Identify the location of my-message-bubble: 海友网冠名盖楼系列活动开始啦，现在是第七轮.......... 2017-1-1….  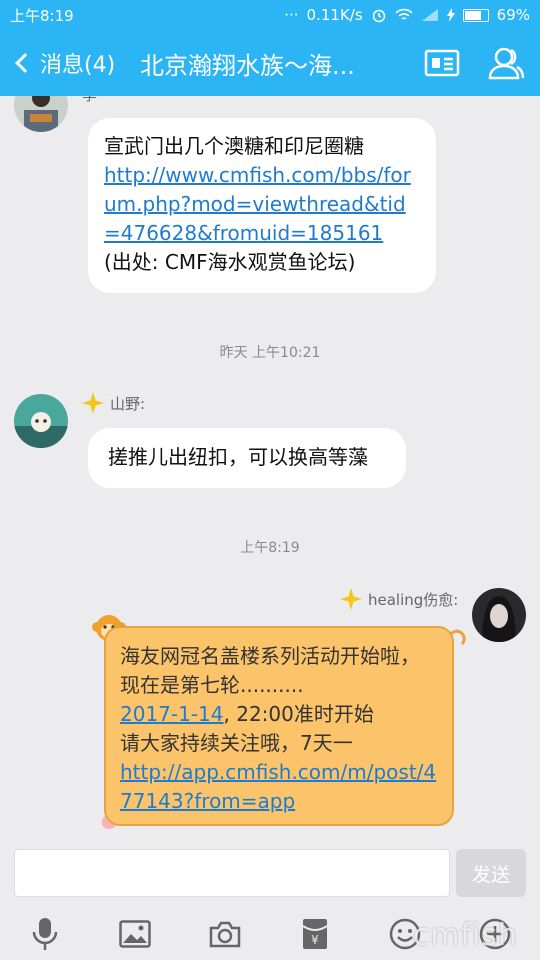
(279, 726).